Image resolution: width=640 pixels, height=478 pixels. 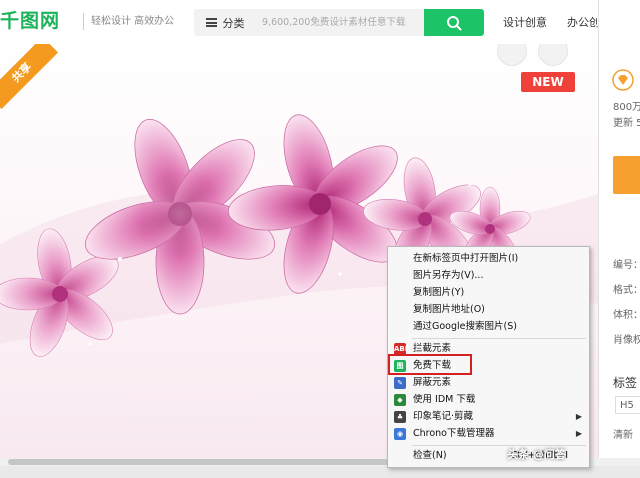 What do you see at coordinates (449, 309) in the screenshot?
I see `context-menu-item-label: 复制图片地址(O)` at bounding box center [449, 309].